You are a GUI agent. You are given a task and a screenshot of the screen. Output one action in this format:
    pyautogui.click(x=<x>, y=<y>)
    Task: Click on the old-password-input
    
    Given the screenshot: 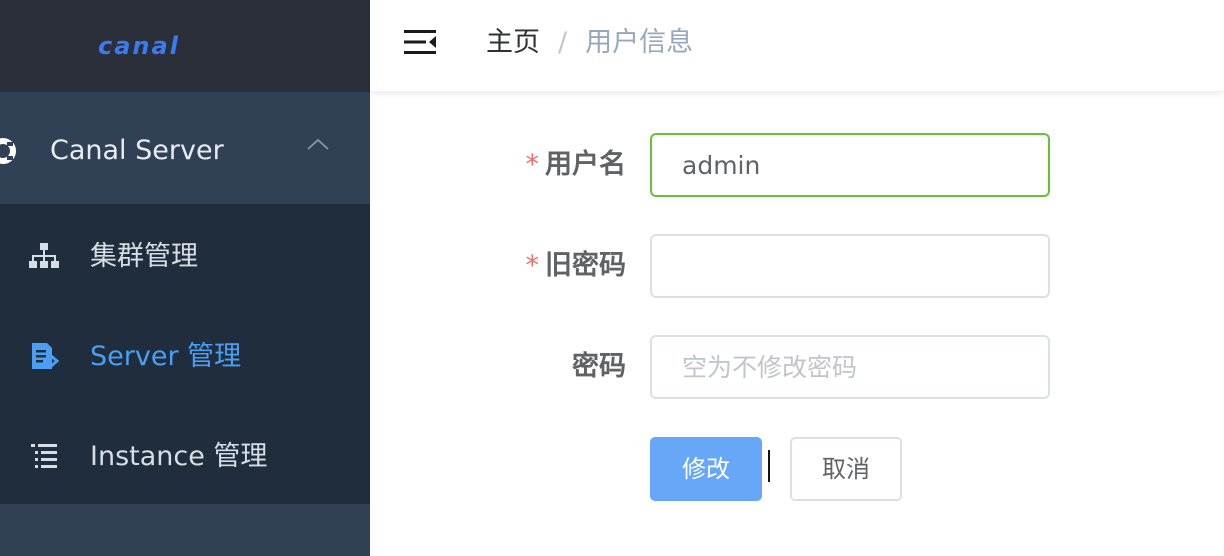 What is the action you would take?
    pyautogui.click(x=850, y=266)
    